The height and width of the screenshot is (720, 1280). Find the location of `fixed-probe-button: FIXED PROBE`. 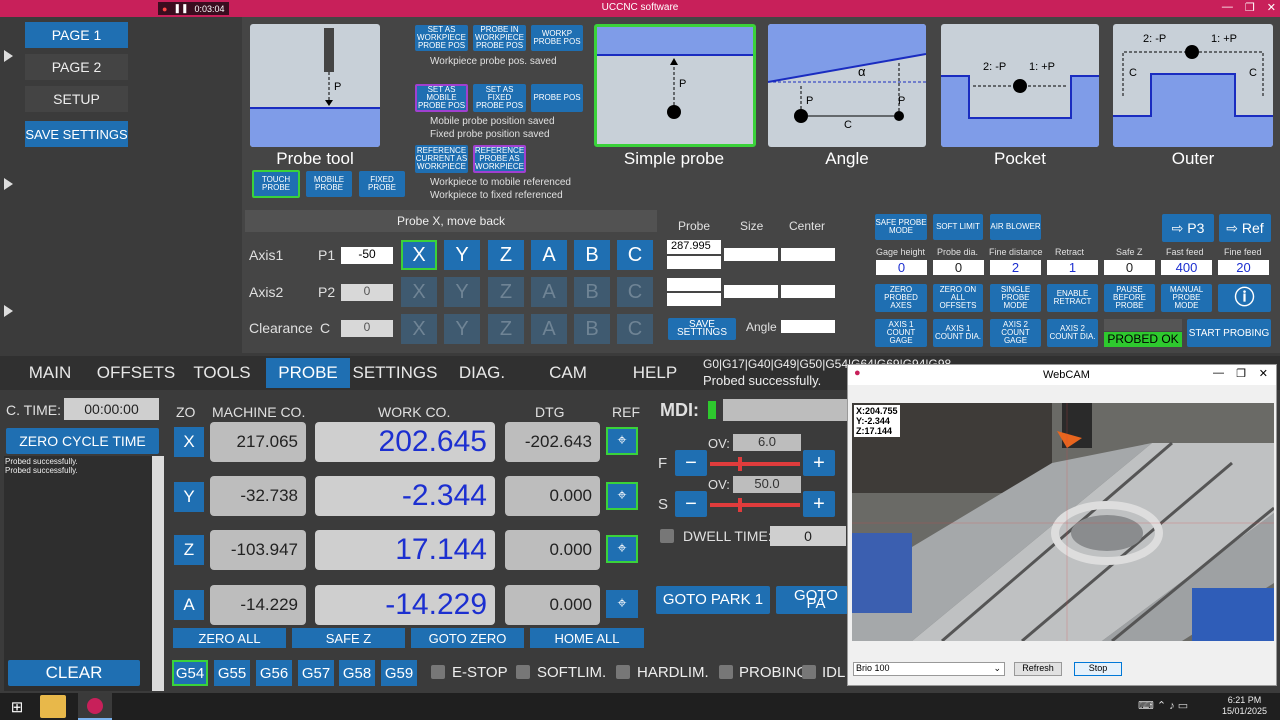

fixed-probe-button: FIXED PROBE is located at coordinates (382, 184).